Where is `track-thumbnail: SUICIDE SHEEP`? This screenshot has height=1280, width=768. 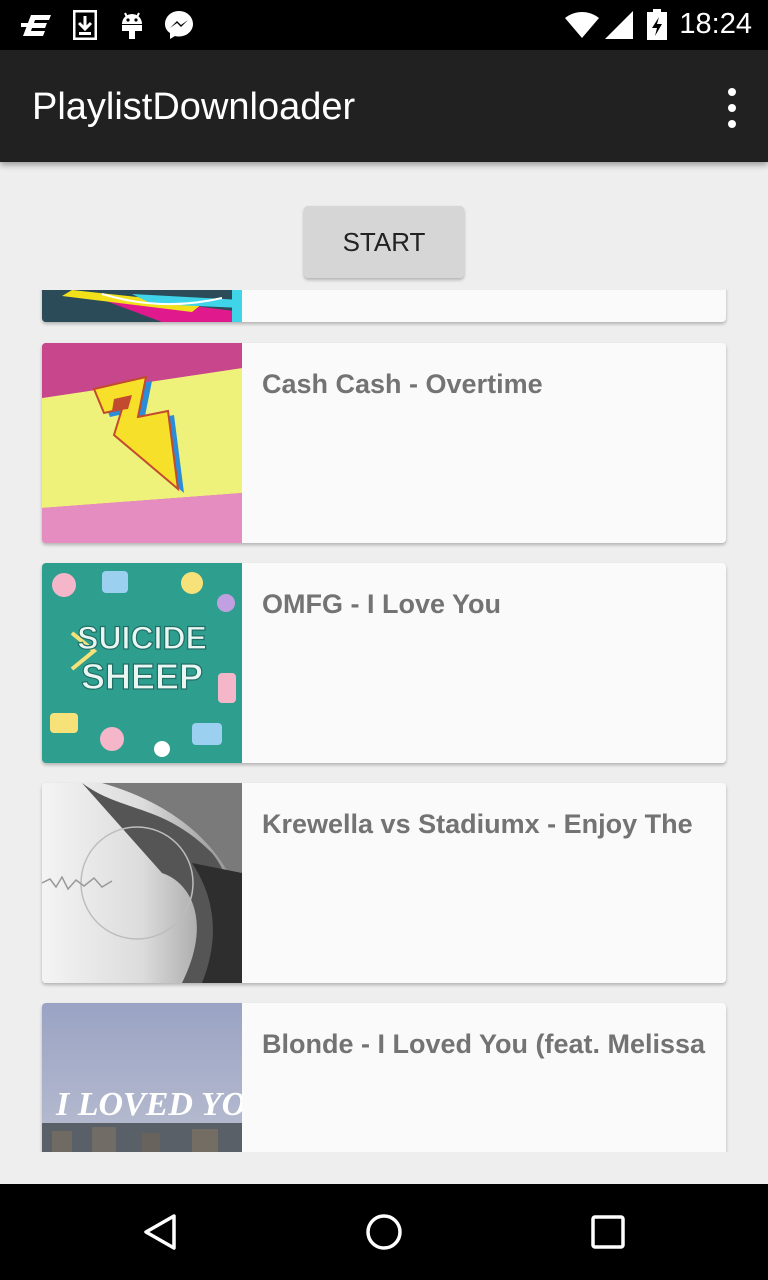 track-thumbnail: SUICIDE SHEEP is located at coordinates (142, 663).